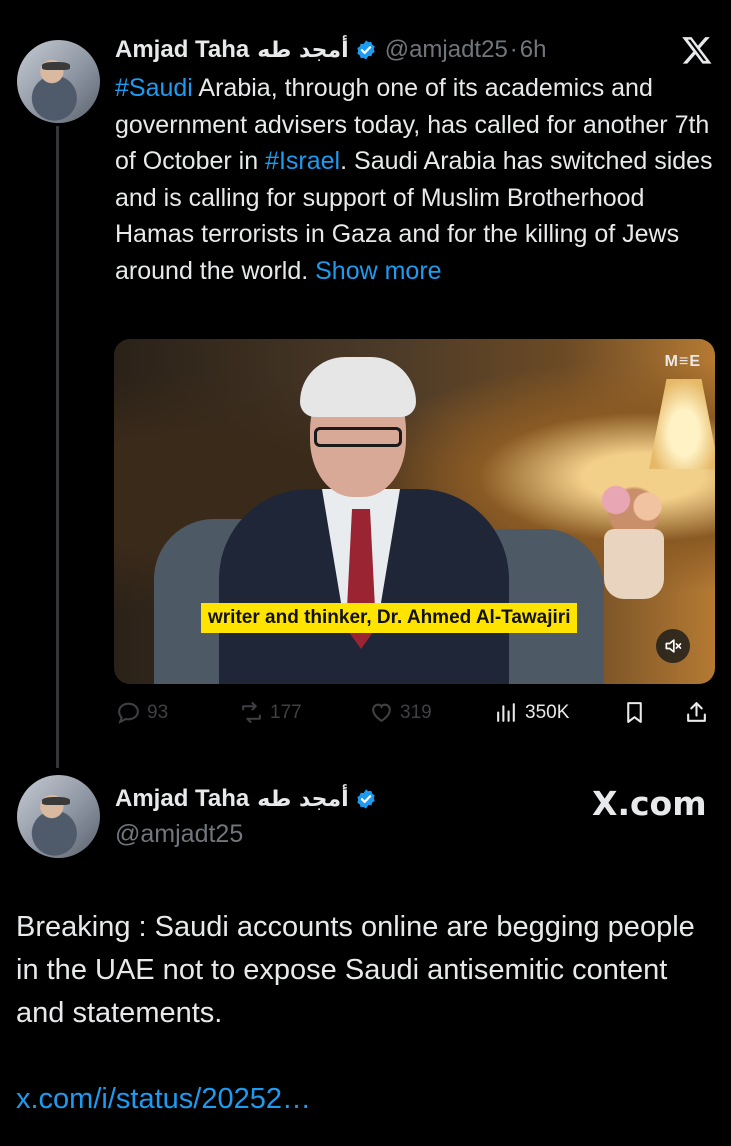 This screenshot has width=731, height=1146. What do you see at coordinates (682, 361) in the screenshot?
I see `watermark-logo: M≡E` at bounding box center [682, 361].